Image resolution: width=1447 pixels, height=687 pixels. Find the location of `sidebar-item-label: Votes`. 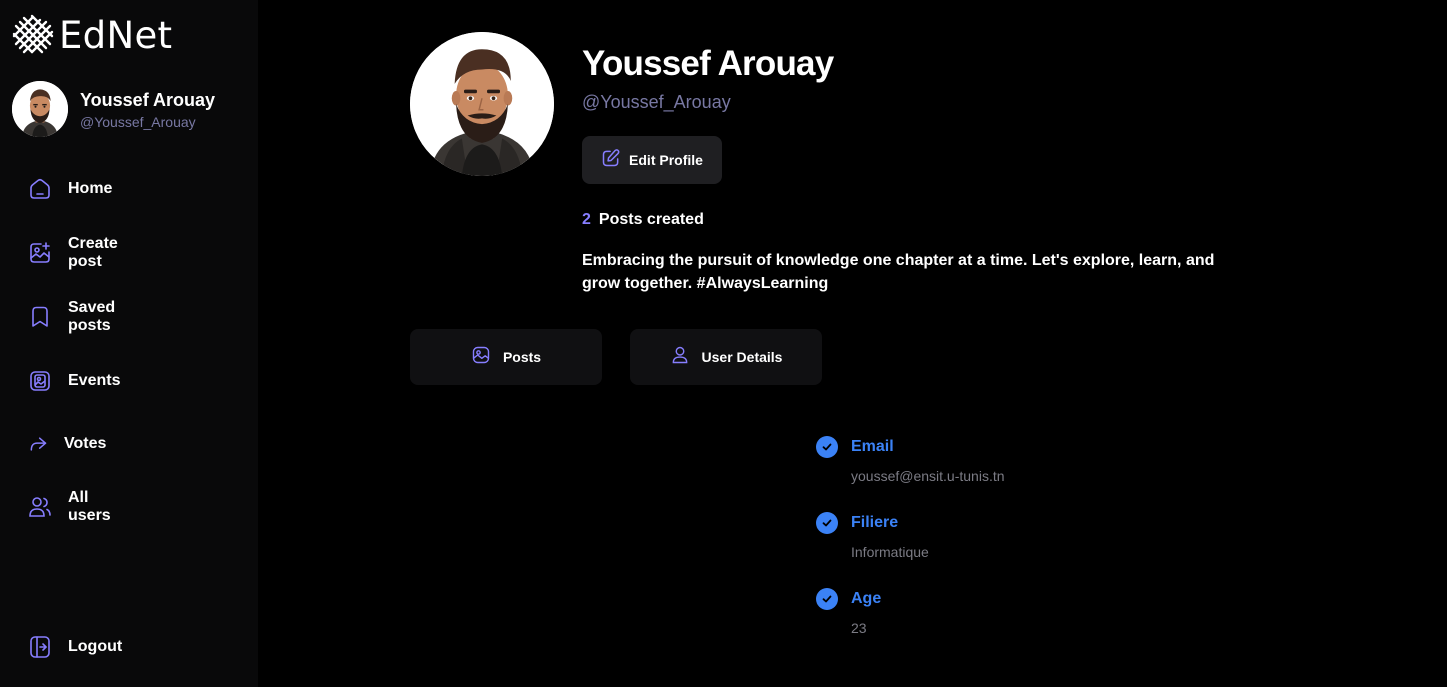

sidebar-item-label: Votes is located at coordinates (85, 443).